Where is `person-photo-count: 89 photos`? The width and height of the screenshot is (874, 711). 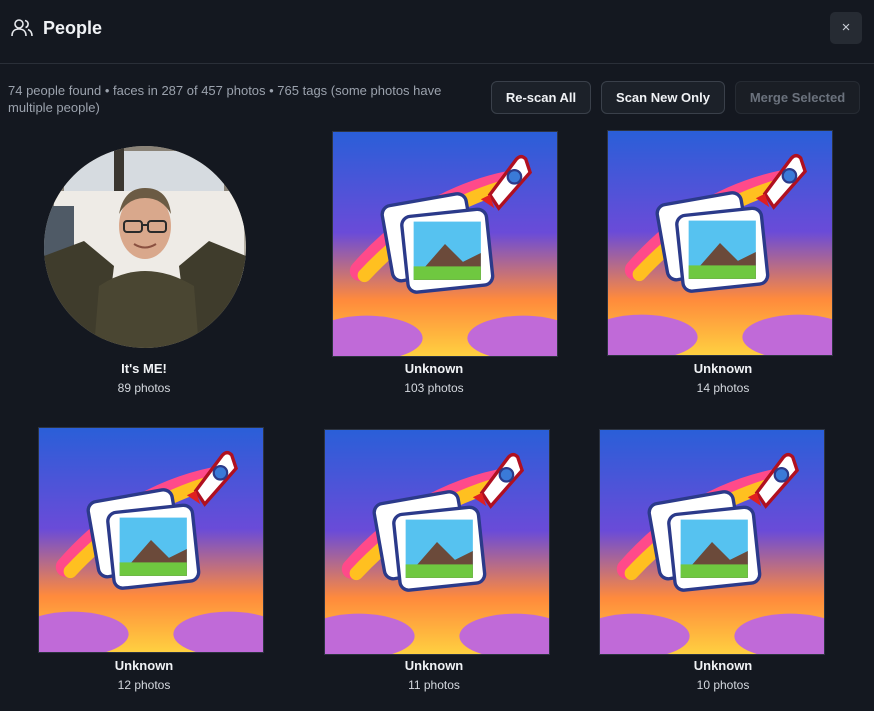 person-photo-count: 89 photos is located at coordinates (144, 388).